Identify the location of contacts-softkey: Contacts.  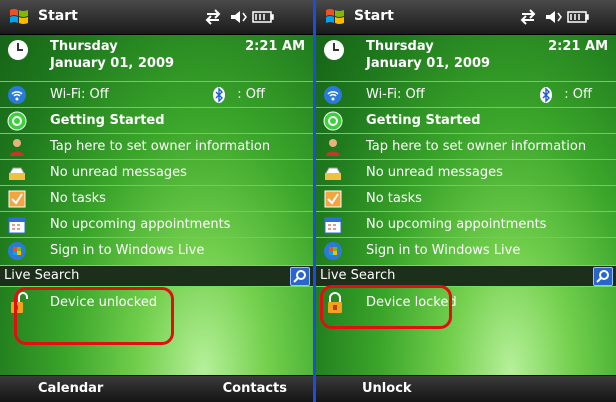
(255, 388).